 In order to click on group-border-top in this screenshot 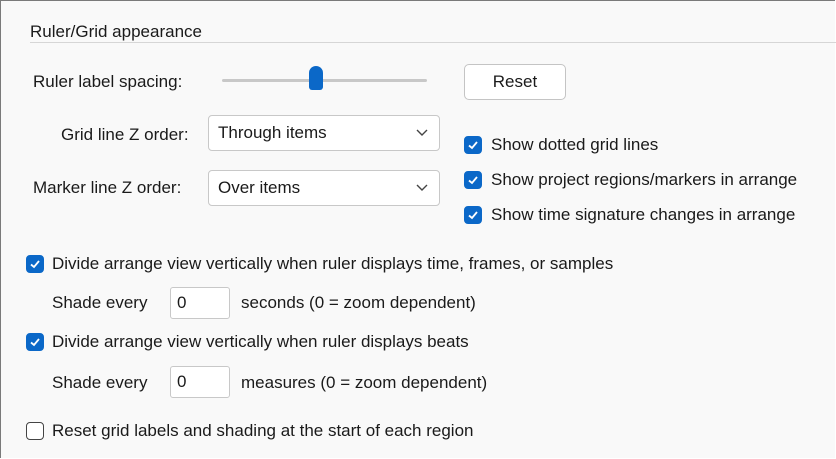, I will do `click(433, 42)`.